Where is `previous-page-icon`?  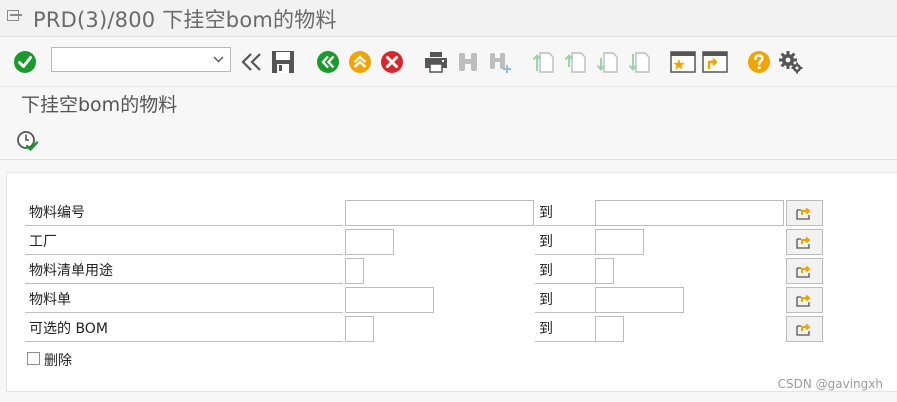 previous-page-icon is located at coordinates (575, 62).